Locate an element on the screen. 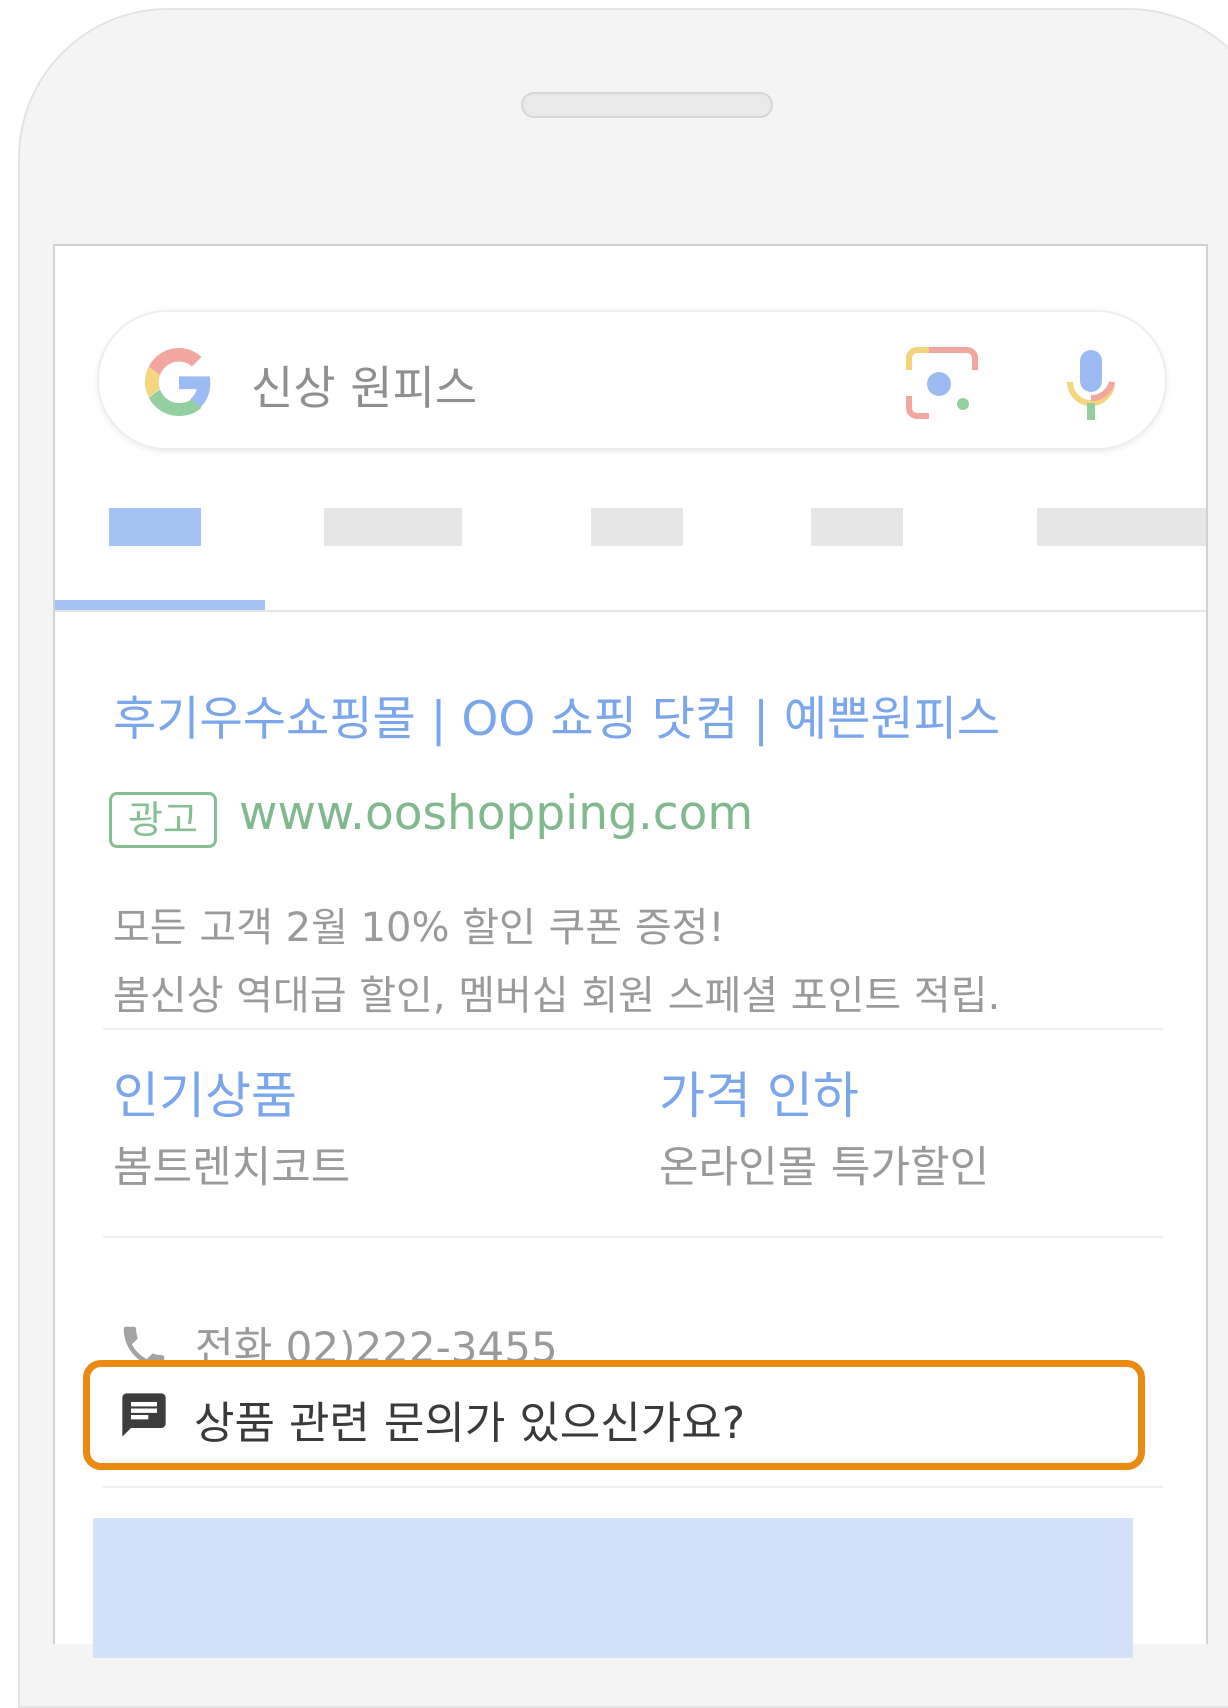  sitelink-subtitle: 온라인몰 특가할인 is located at coordinates (824, 1168).